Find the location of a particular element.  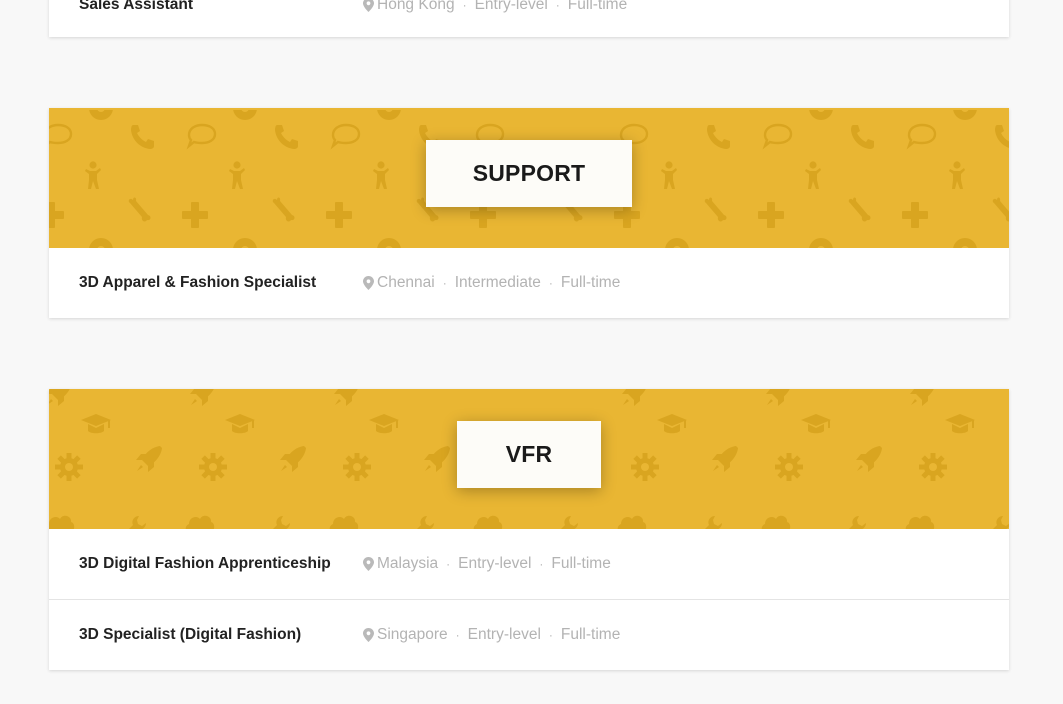

job-meta: Singapore · Entry-level · Full-time is located at coordinates (491, 635).